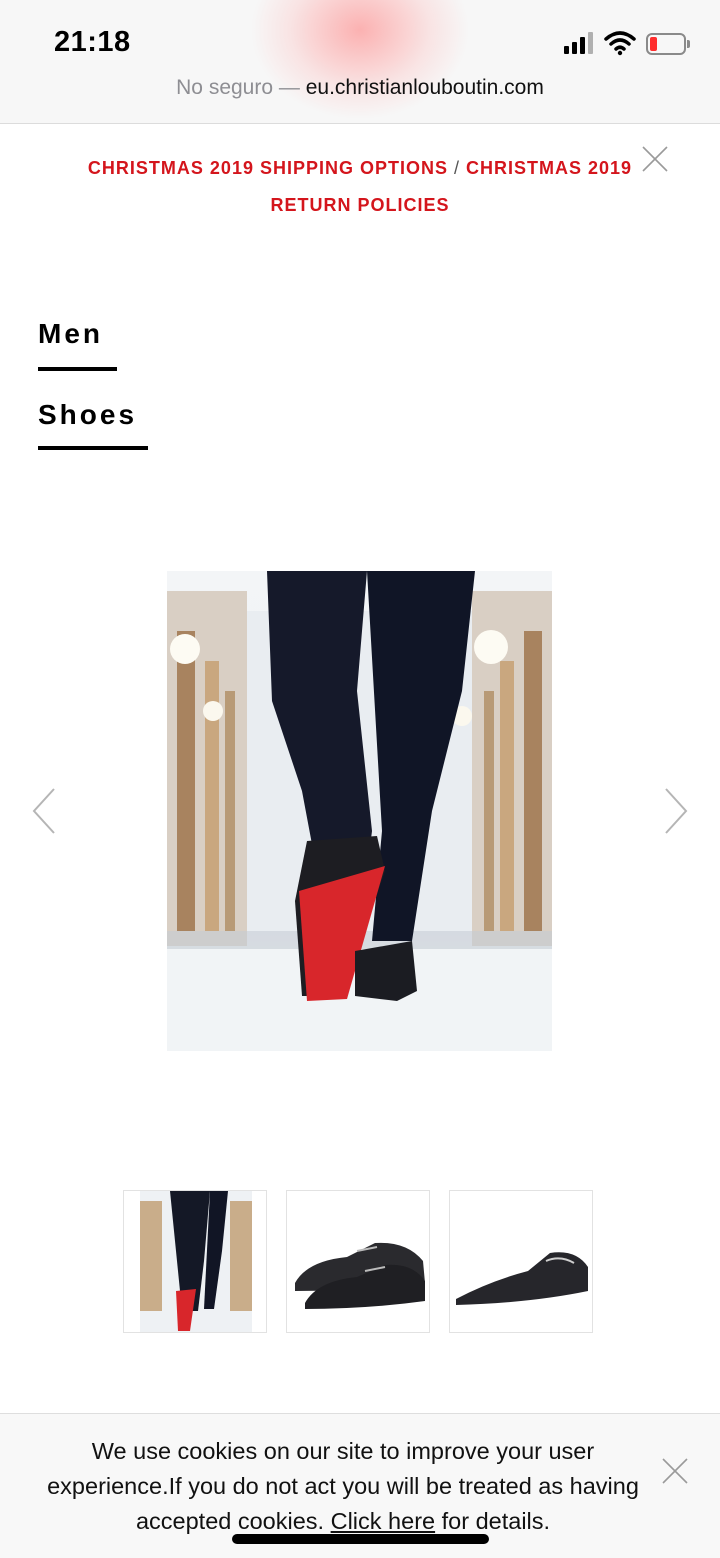  Describe the element at coordinates (620, 43) in the screenshot. I see `wifi-icon` at that location.